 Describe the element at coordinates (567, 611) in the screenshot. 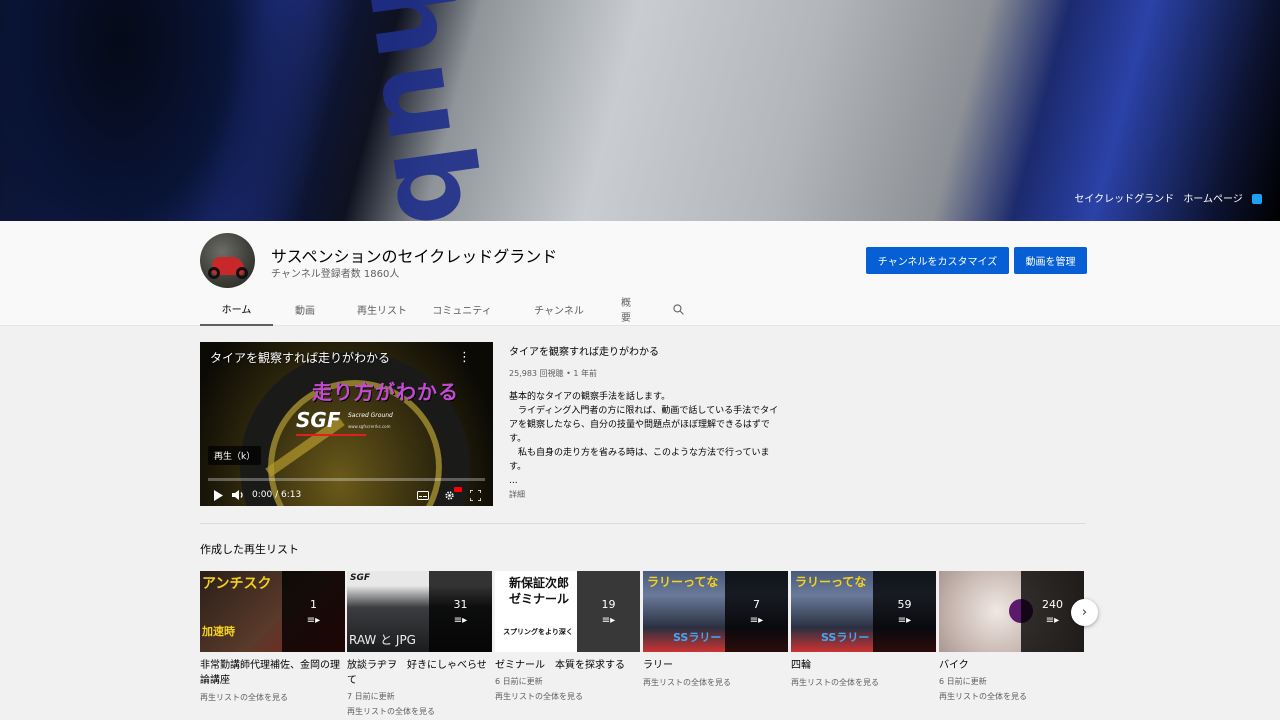

I see `playlist-thumbnail: 新保証次郎 ゼミナール スプリングをより深く 19 ≡▸` at that location.